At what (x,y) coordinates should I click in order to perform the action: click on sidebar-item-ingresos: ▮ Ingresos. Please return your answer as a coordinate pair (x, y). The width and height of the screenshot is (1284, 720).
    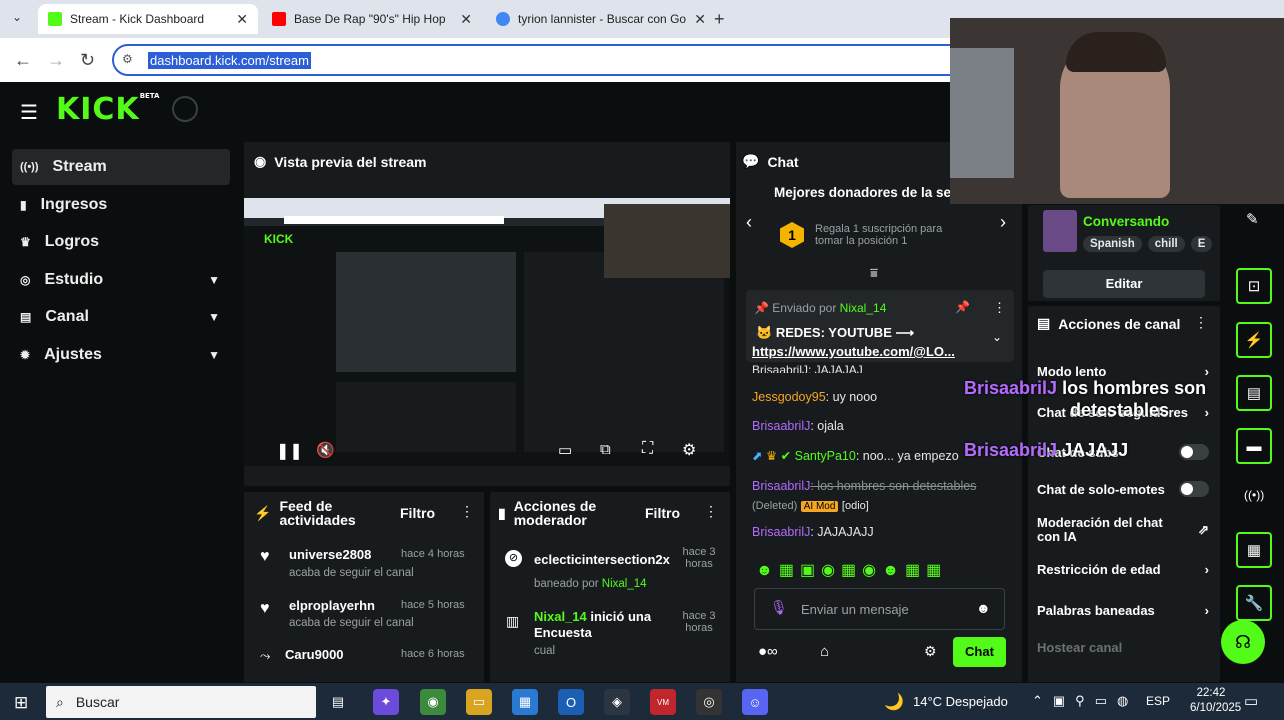
    Looking at the image, I should click on (121, 205).